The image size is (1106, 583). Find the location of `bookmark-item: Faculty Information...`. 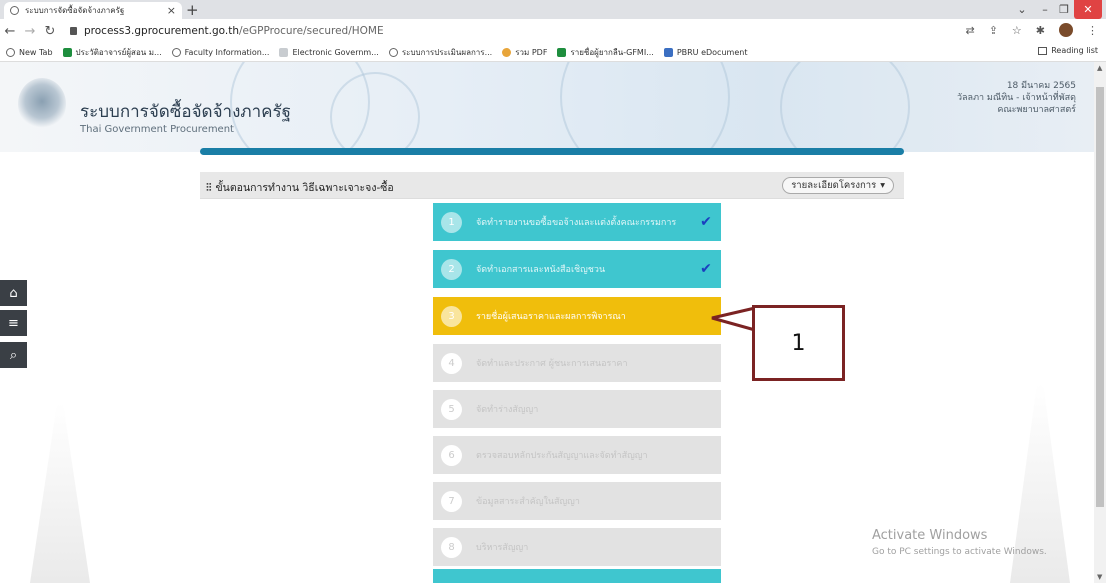

bookmark-item: Faculty Information... is located at coordinates (220, 52).